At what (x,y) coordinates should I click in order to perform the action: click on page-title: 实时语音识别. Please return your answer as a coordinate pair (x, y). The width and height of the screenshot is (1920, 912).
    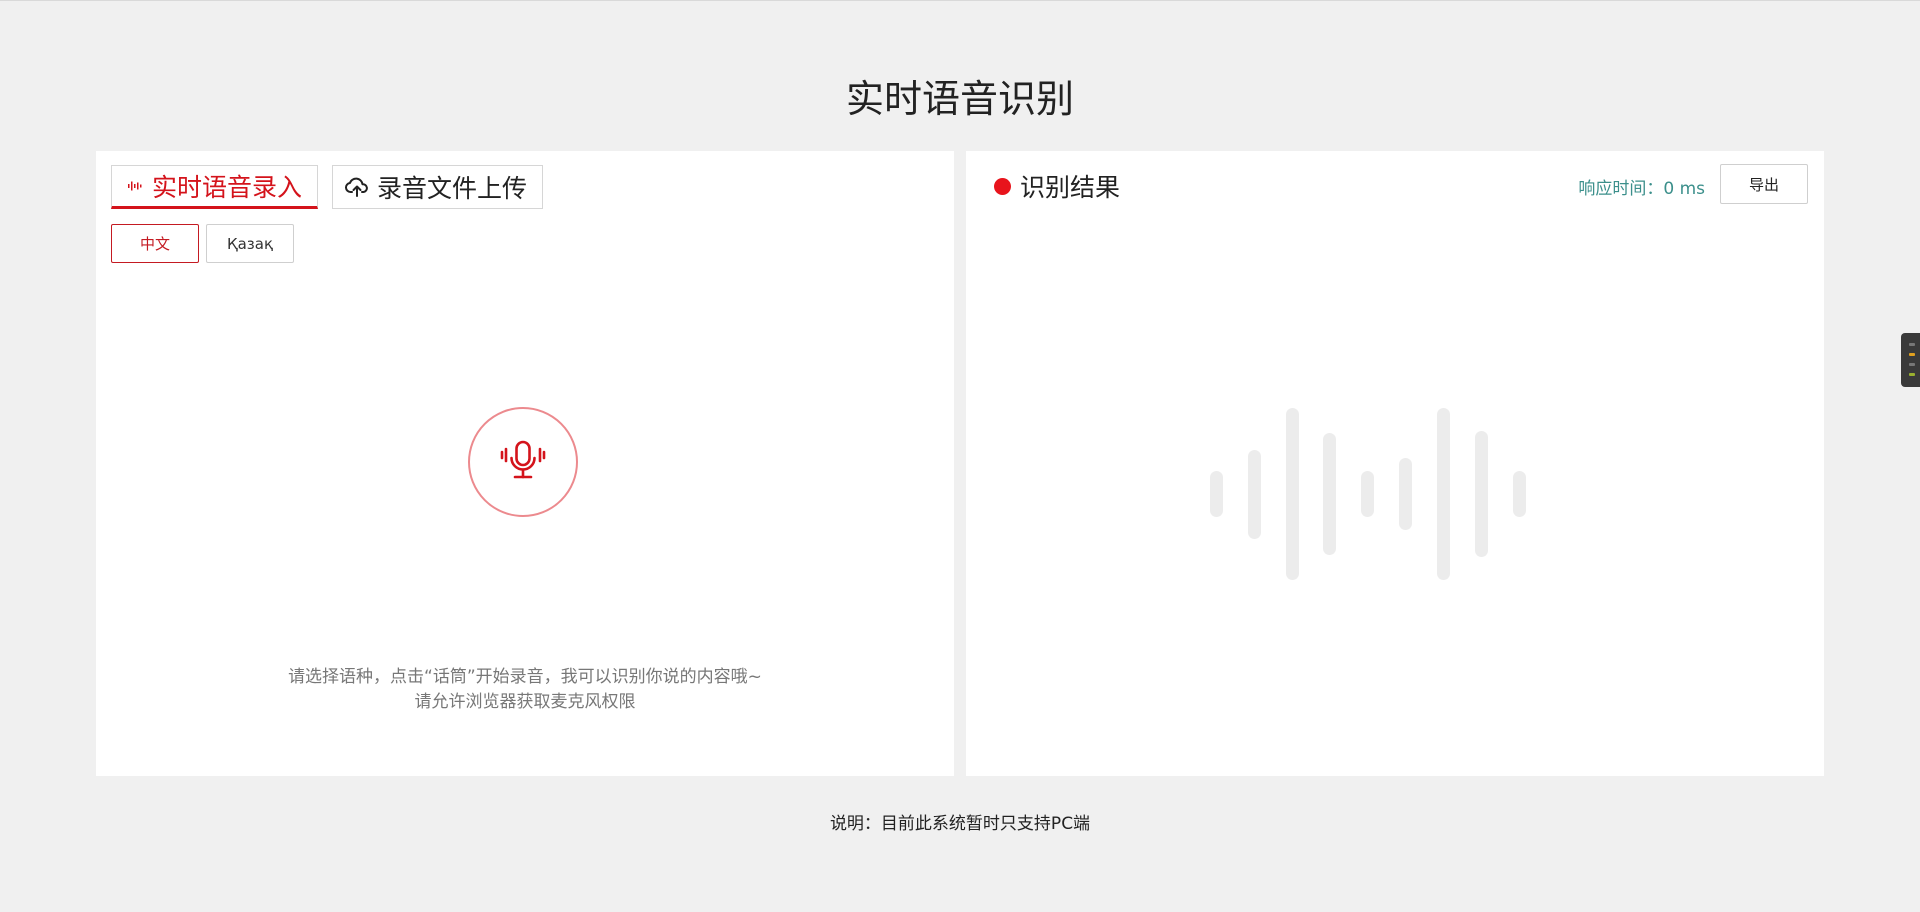
    Looking at the image, I should click on (959, 99).